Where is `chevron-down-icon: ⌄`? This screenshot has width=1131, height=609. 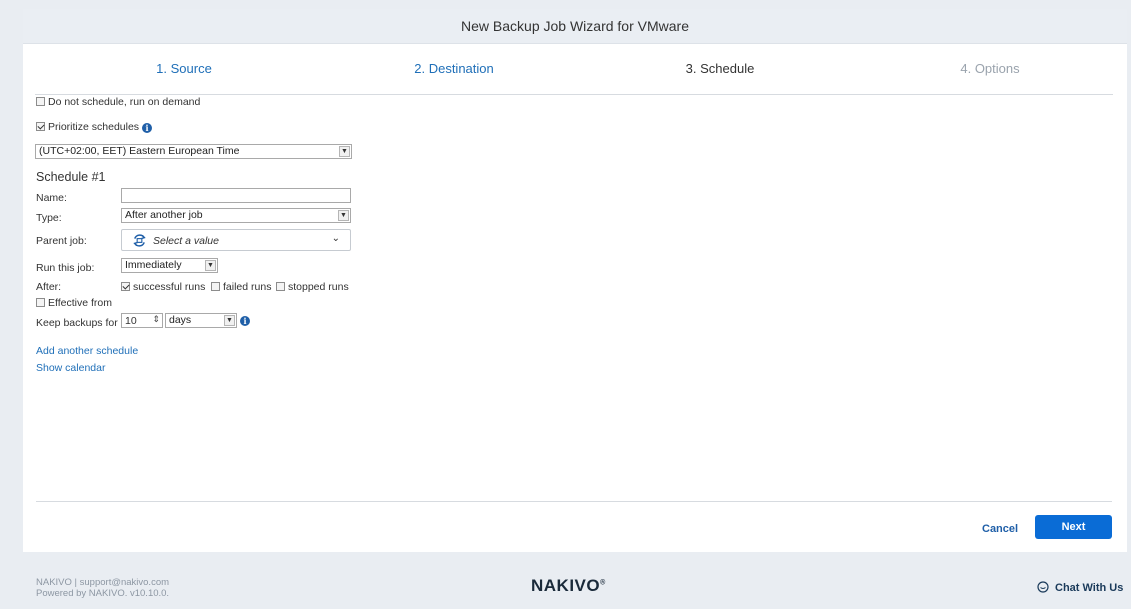
chevron-down-icon: ⌄ is located at coordinates (335, 238).